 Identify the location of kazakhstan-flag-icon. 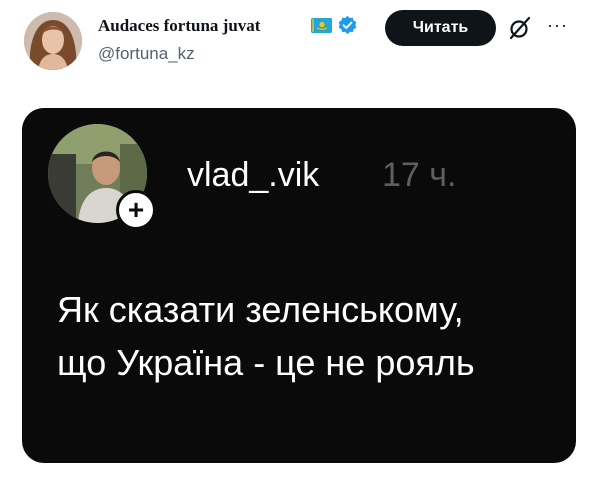
(321, 25).